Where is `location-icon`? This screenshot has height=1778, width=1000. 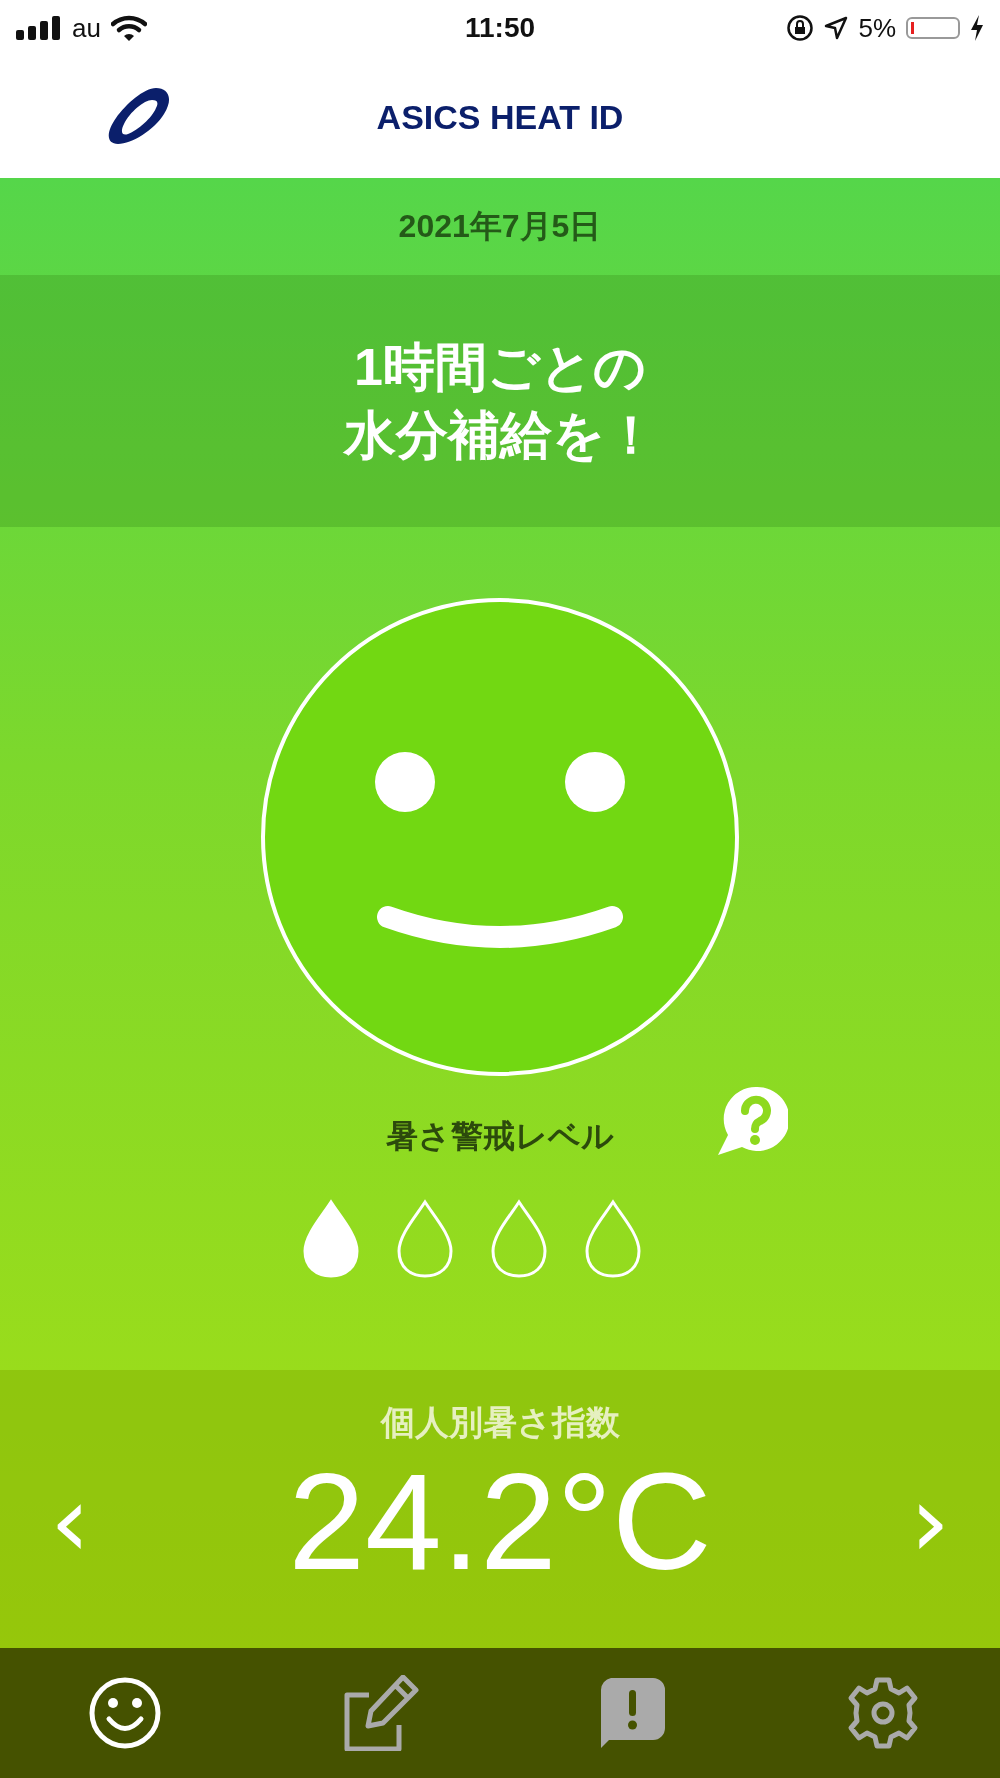 location-icon is located at coordinates (836, 28).